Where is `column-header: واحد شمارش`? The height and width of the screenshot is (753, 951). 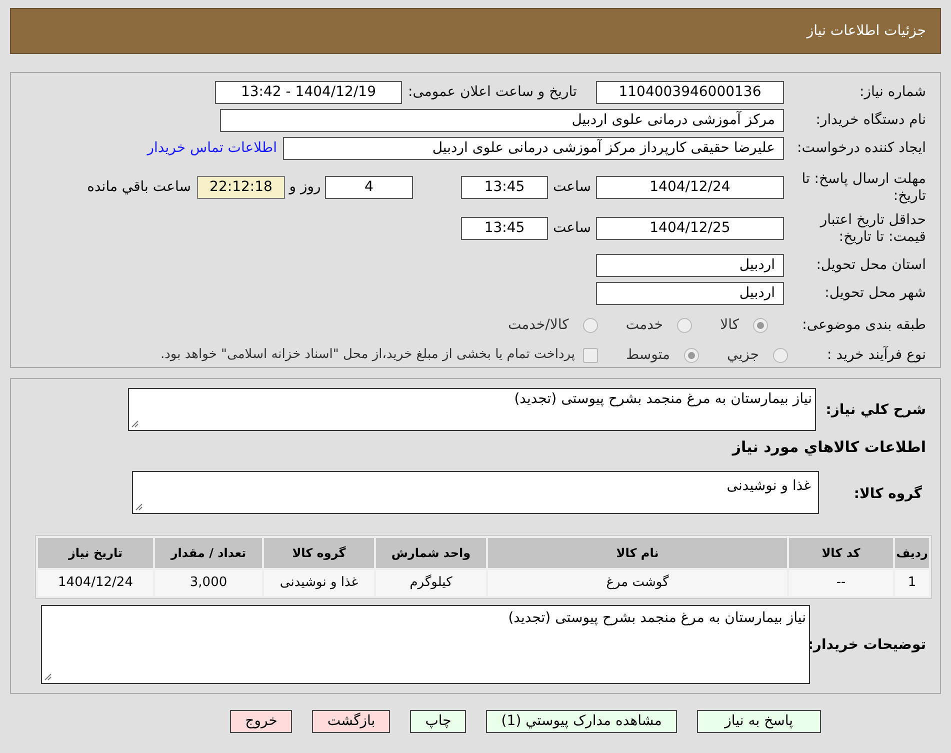
column-header: واحد شمارش is located at coordinates (431, 553).